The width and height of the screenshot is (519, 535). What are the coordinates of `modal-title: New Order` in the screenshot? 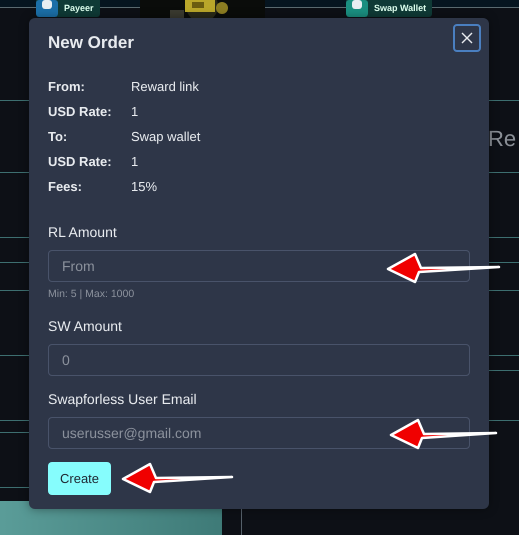 It's located at (91, 43).